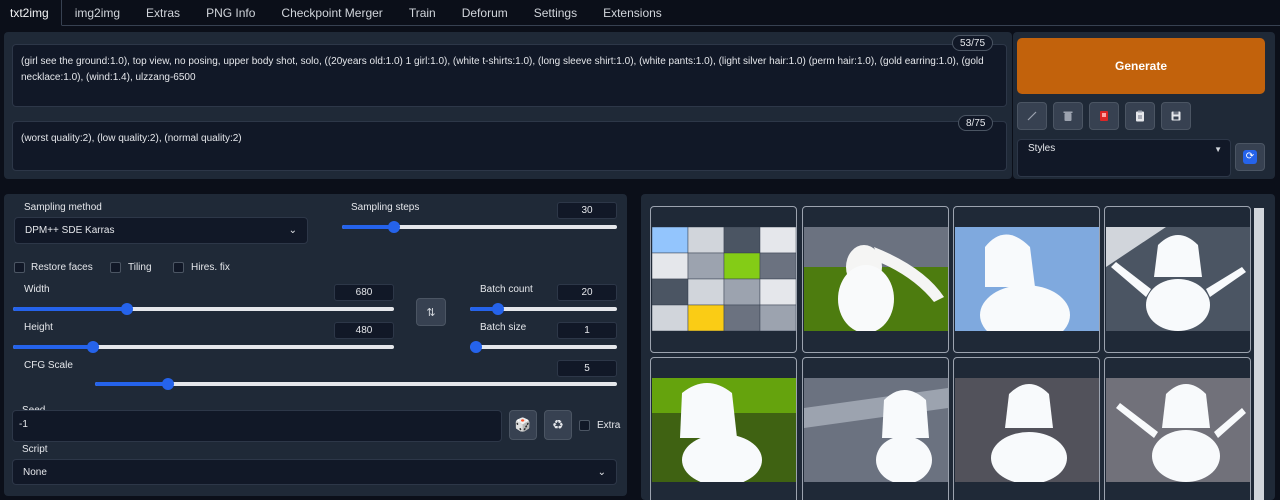 The image size is (1280, 500). Describe the element at coordinates (632, 12) in the screenshot. I see `tab-extensions: Extensions` at that location.